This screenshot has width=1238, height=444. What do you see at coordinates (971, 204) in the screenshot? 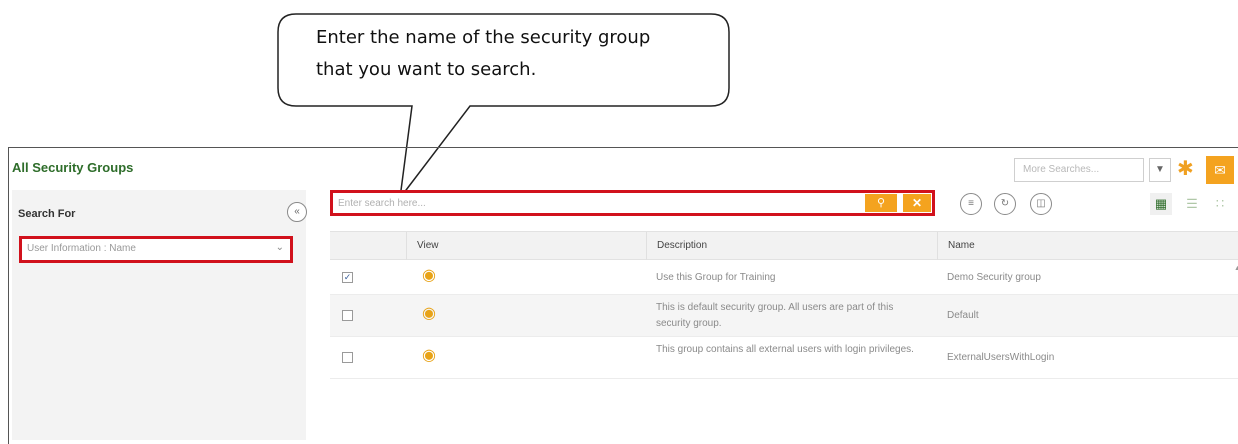
I see `list-details-icon: ≡` at bounding box center [971, 204].